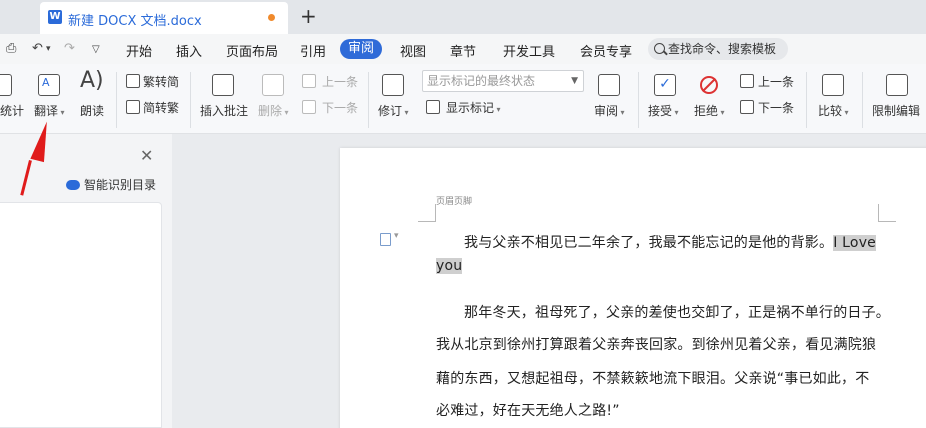 This screenshot has height=428, width=926. Describe the element at coordinates (776, 107) in the screenshot. I see `next-change-button: 下一条` at that location.